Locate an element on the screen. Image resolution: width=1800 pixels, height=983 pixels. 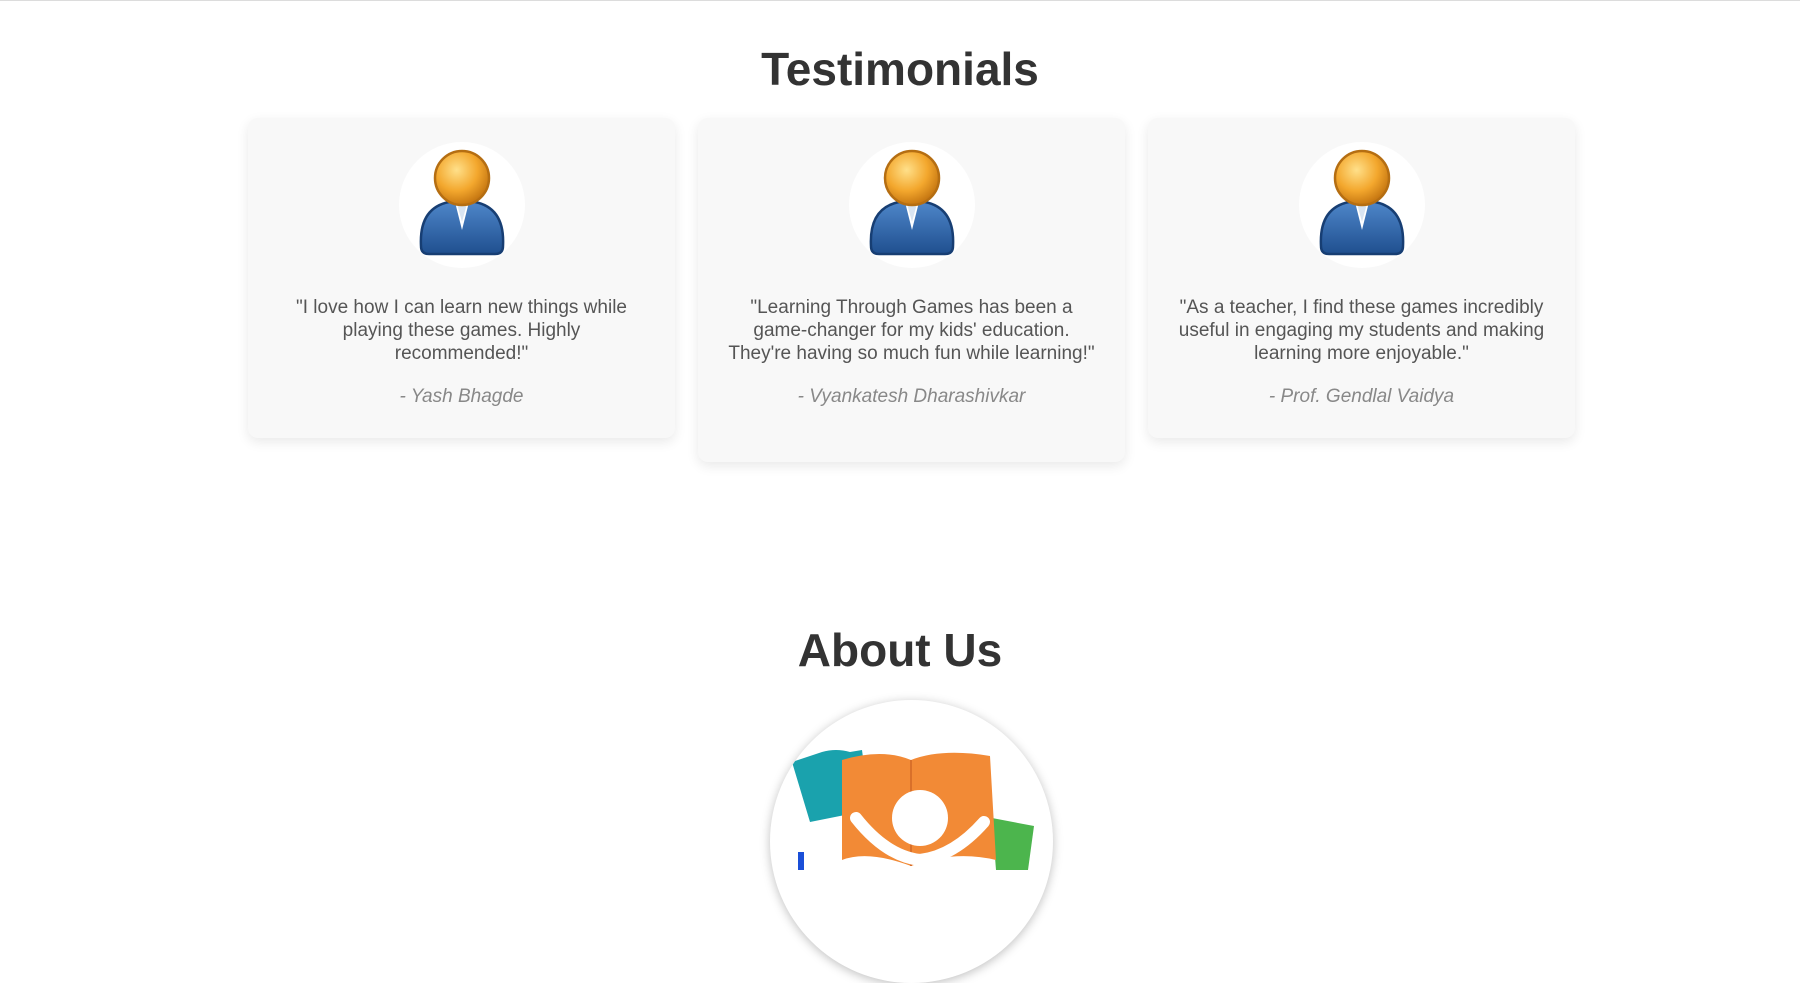
testimonial-author: - Yash Bhagde is located at coordinates (461, 396).